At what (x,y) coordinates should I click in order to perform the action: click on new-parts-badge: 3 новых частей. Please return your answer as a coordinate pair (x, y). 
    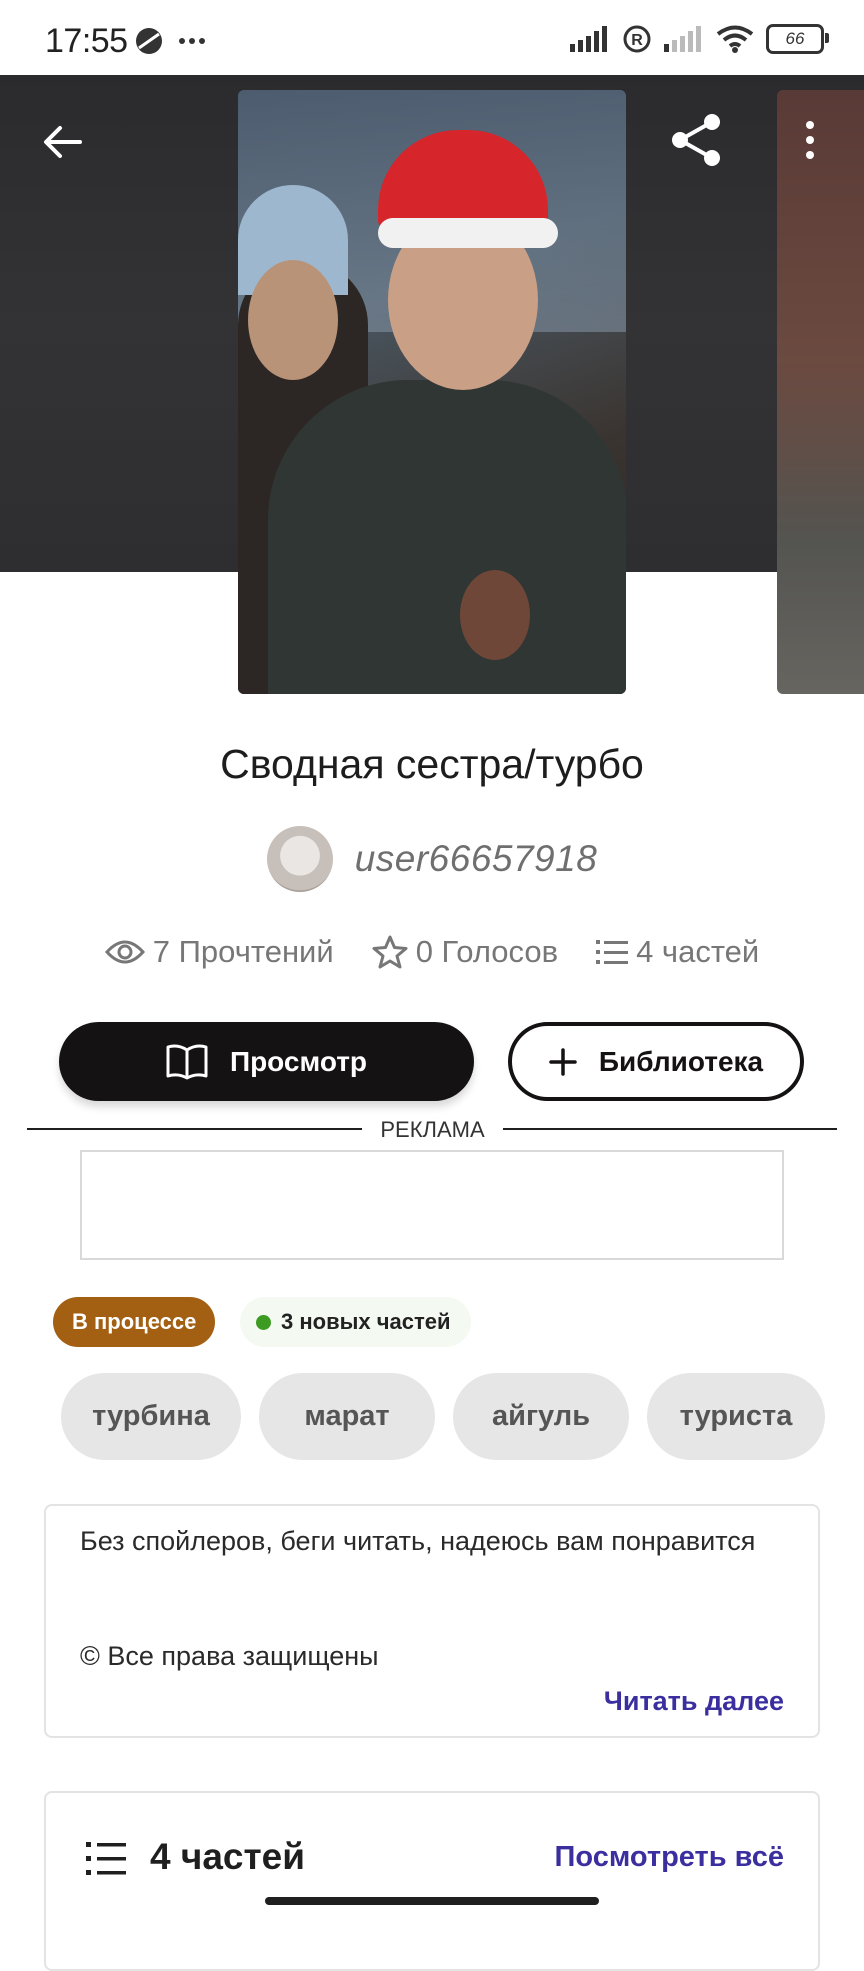
    Looking at the image, I should click on (355, 1322).